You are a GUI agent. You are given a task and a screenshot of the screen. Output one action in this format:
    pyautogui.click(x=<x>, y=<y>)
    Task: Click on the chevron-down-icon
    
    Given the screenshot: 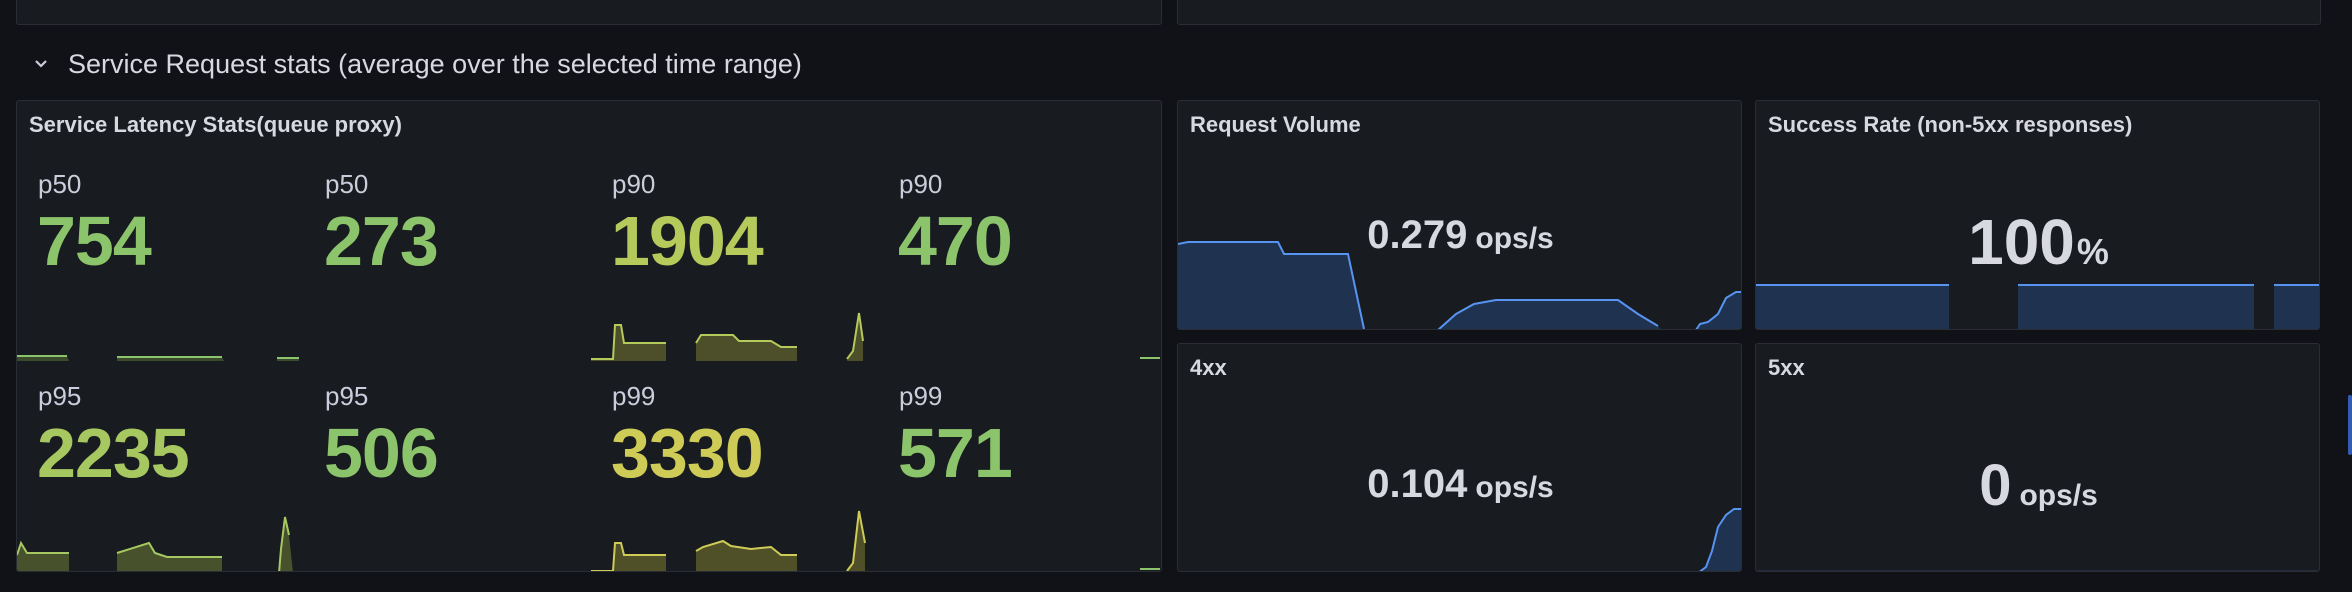 What is the action you would take?
    pyautogui.click(x=41, y=64)
    